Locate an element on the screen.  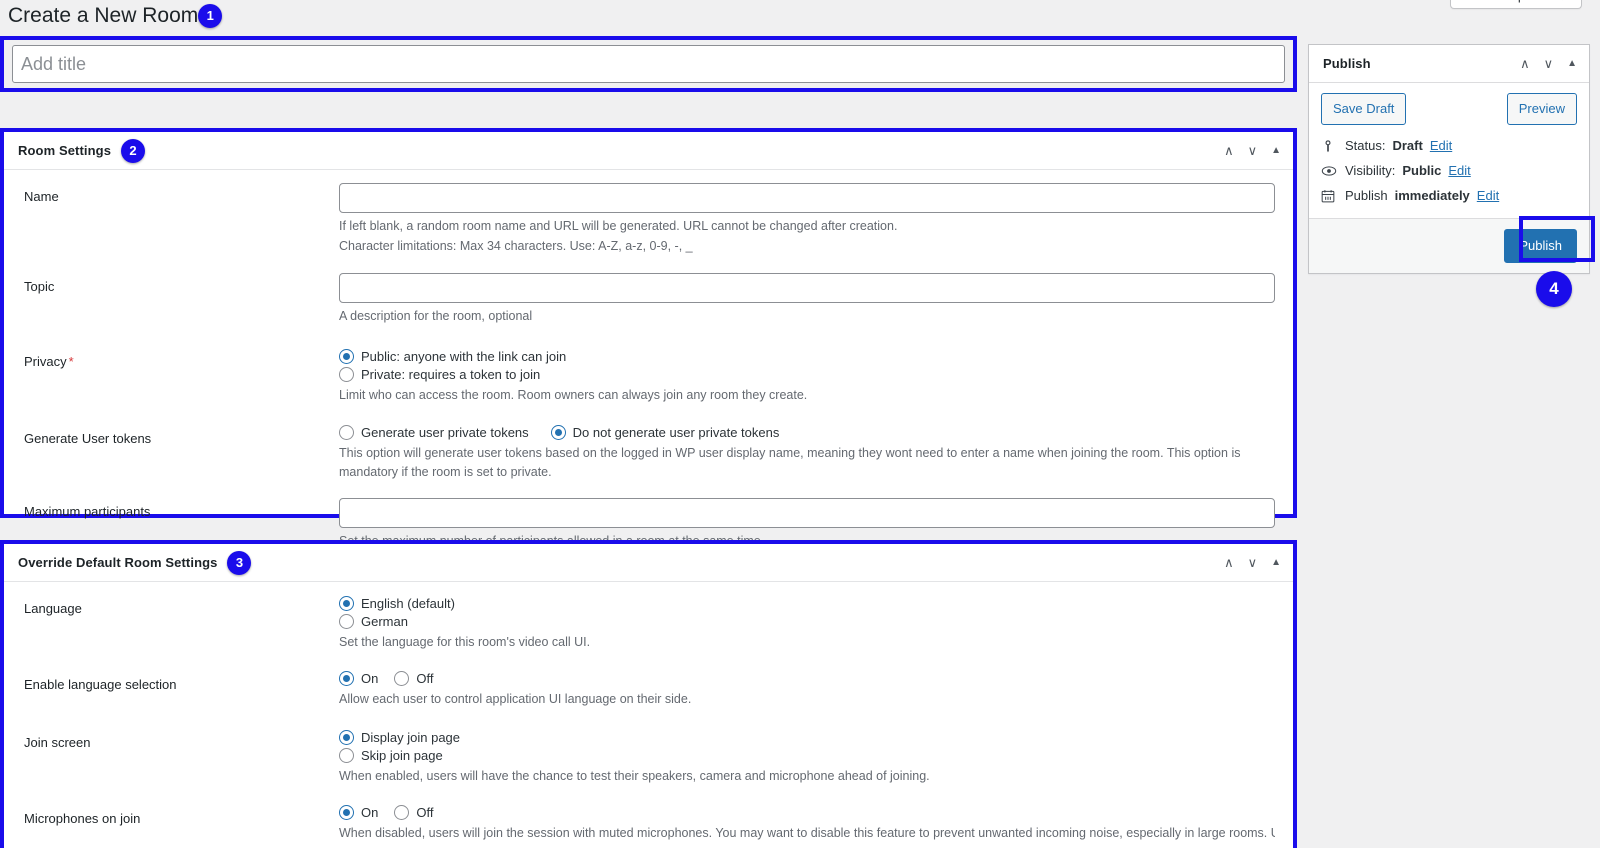
publish-panel-controls: ∧ ∨ ▲ is located at coordinates (1548, 63).